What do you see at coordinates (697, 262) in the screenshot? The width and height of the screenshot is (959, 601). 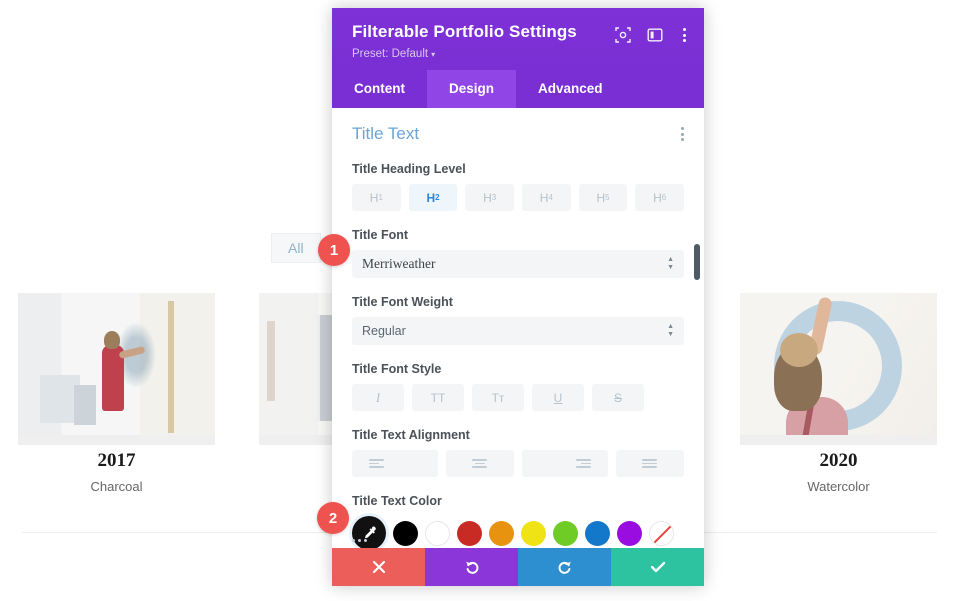 I see `scrollbar-thumb` at bounding box center [697, 262].